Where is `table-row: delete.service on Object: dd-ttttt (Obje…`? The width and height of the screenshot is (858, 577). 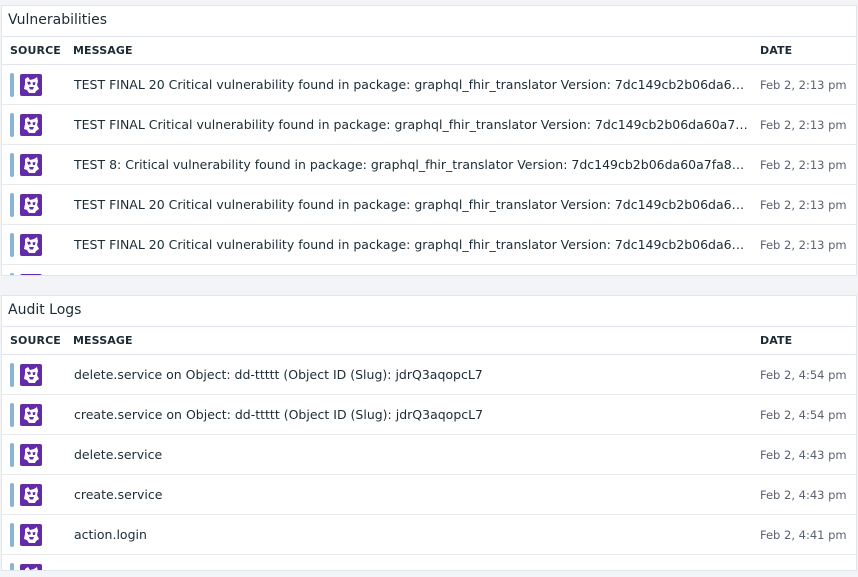 table-row: delete.service on Object: dd-ttttt (Obje… is located at coordinates (429, 375).